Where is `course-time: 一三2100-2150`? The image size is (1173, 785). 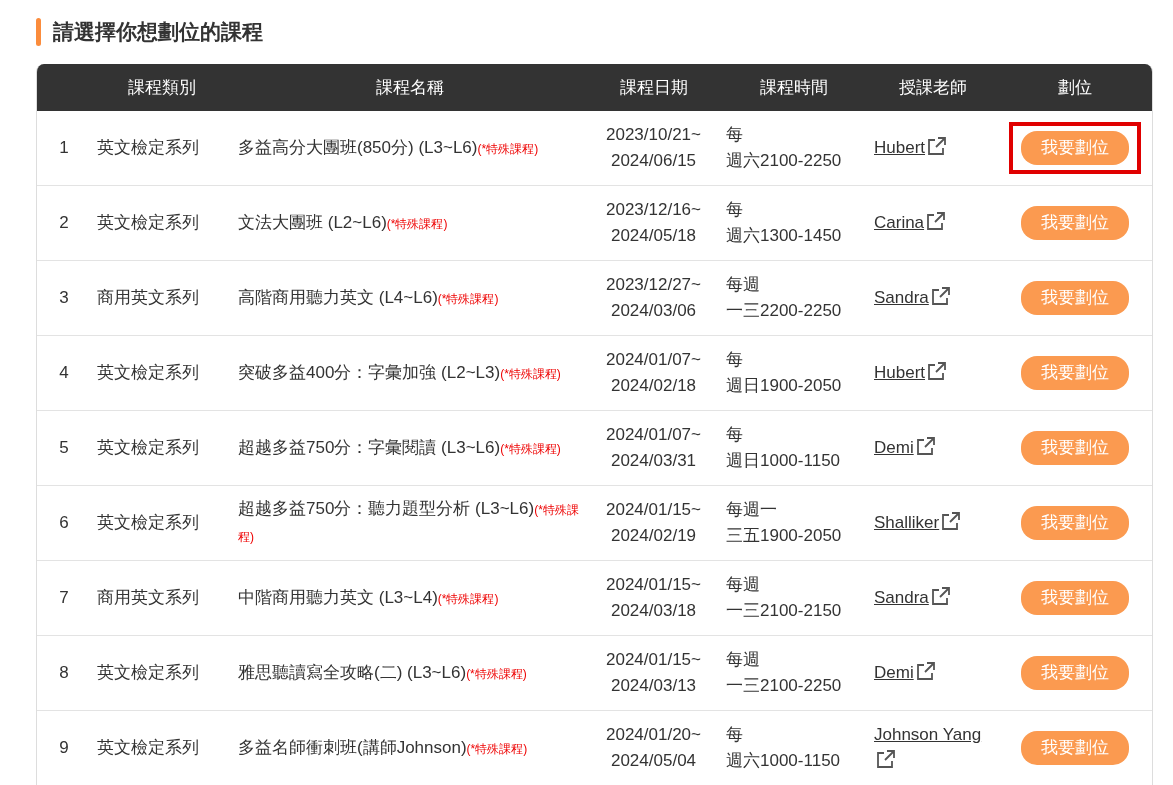 course-time: 一三2100-2150 is located at coordinates (784, 611).